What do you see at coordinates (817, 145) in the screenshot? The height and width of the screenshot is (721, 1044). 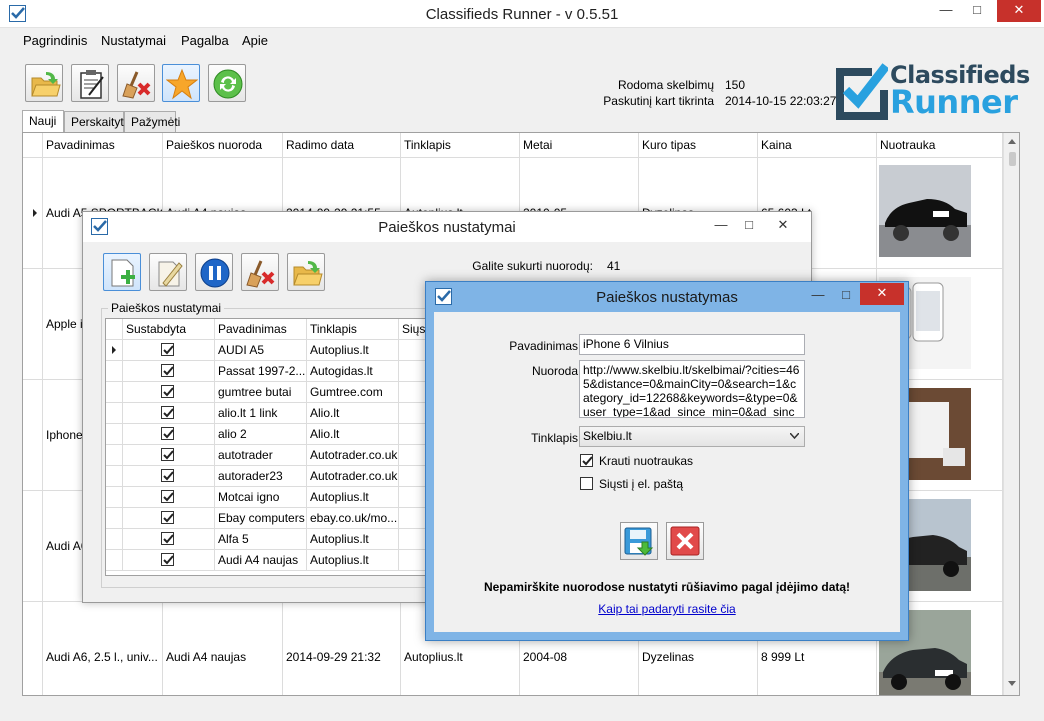 I see `column-header: Kaina` at bounding box center [817, 145].